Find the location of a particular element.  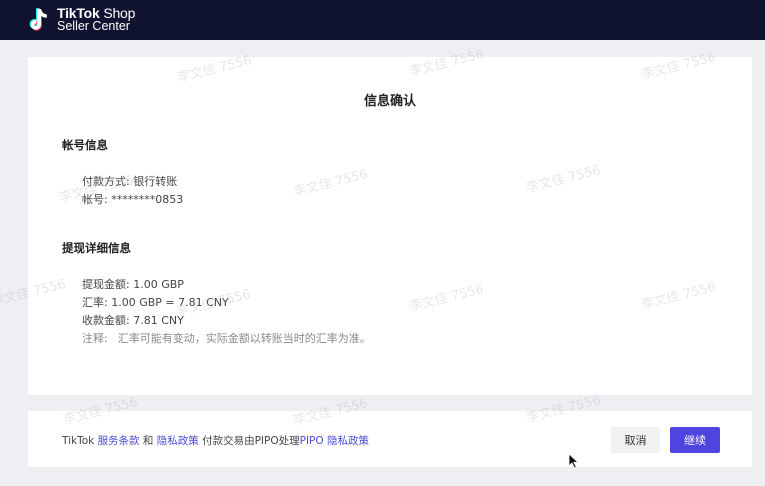

received-amount-value: 收款金额: 7.81 CNY is located at coordinates (133, 320).